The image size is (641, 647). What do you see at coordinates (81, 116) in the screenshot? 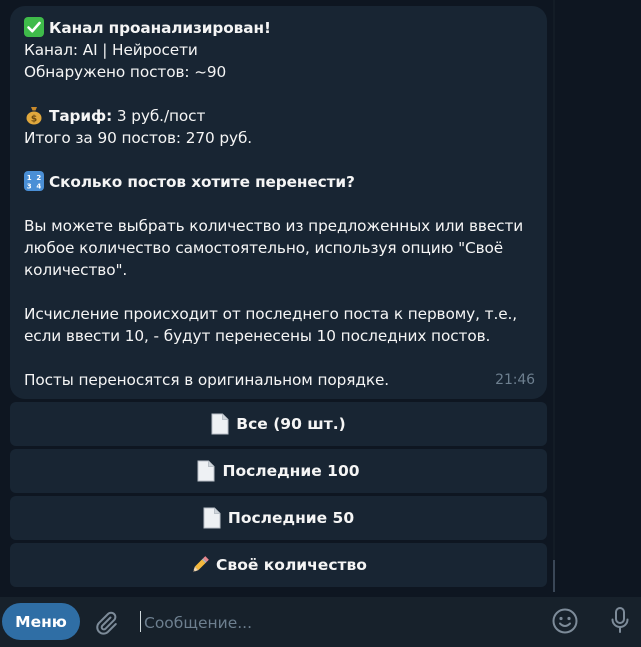
I see `tariff-label: Тариф:` at bounding box center [81, 116].